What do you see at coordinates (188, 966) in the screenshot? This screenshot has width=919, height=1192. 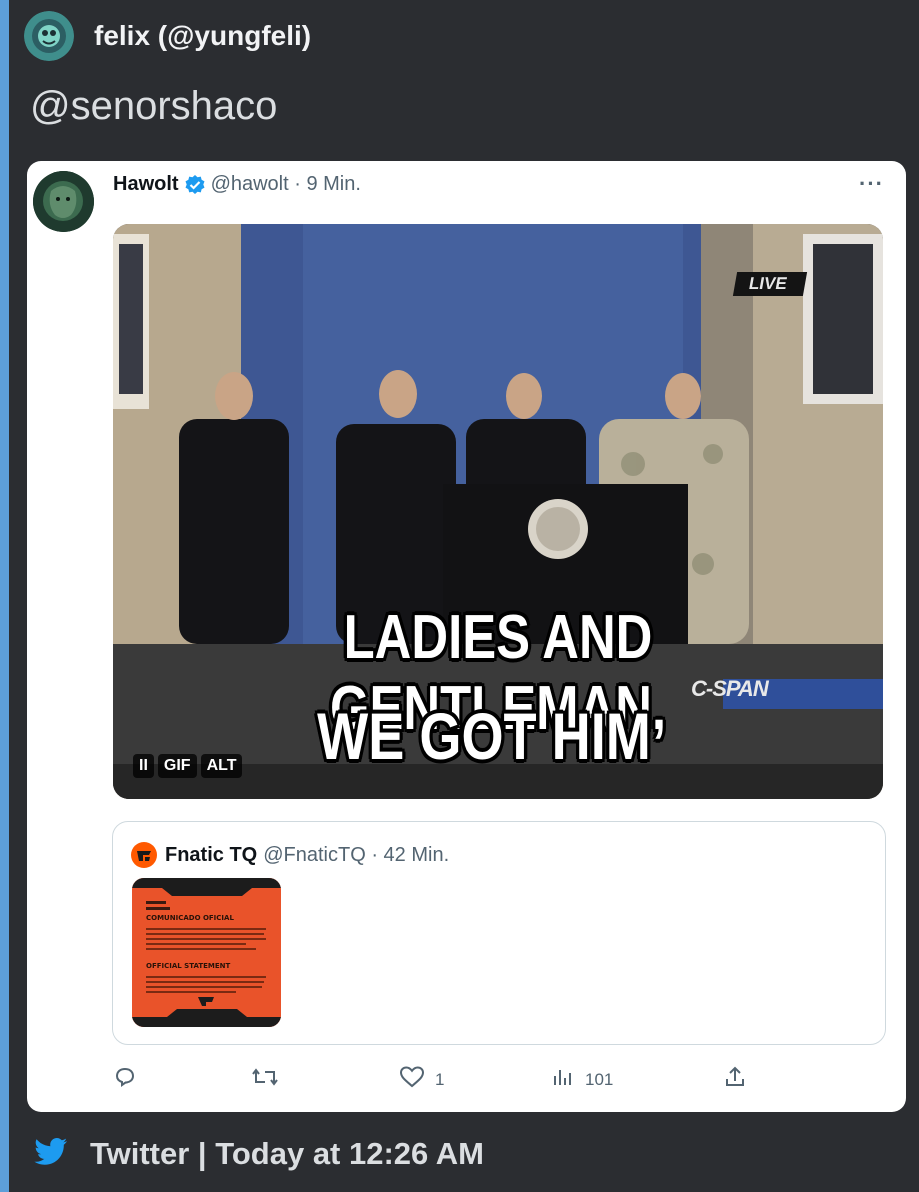 I see `thumb-text-2: OFFICIAL STATEMENT` at bounding box center [188, 966].